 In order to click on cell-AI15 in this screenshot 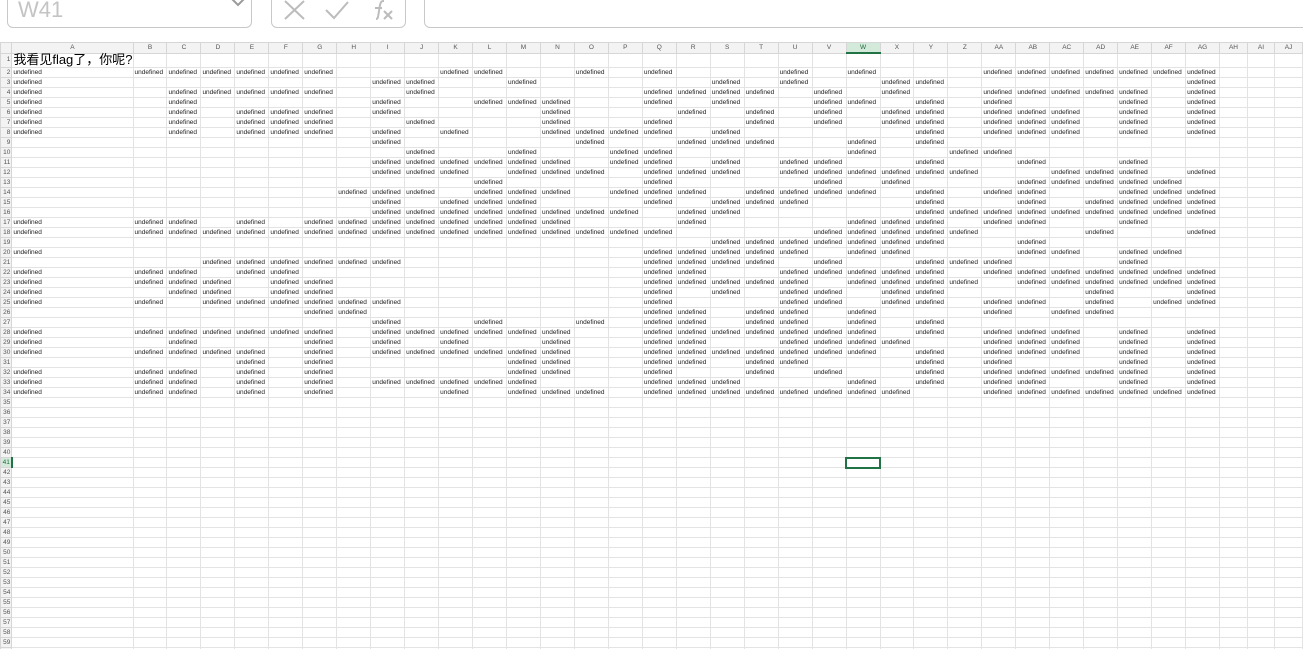, I will do `click(1261, 202)`.